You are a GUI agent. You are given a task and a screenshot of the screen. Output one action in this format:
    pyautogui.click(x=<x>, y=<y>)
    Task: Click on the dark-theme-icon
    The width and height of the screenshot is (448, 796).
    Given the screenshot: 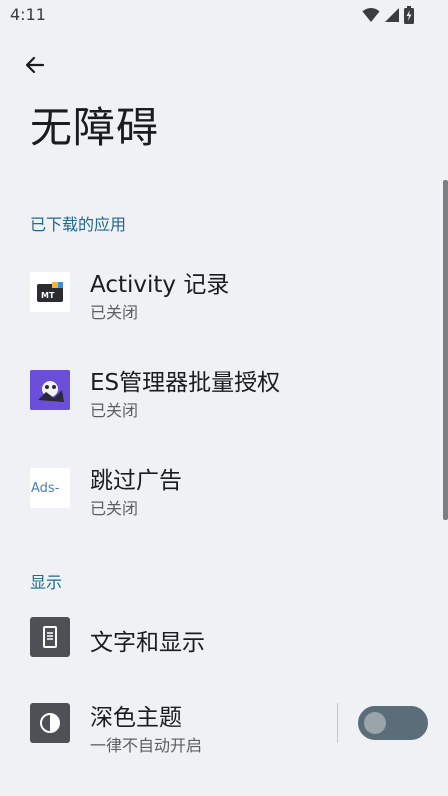 What is the action you would take?
    pyautogui.click(x=50, y=723)
    